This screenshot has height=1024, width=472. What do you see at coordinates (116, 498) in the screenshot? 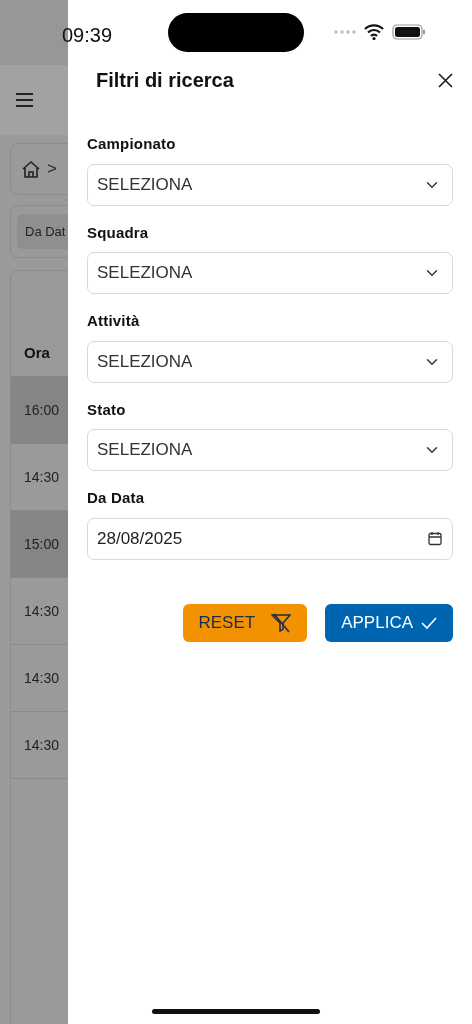
I see `field-label: Da Data` at bounding box center [116, 498].